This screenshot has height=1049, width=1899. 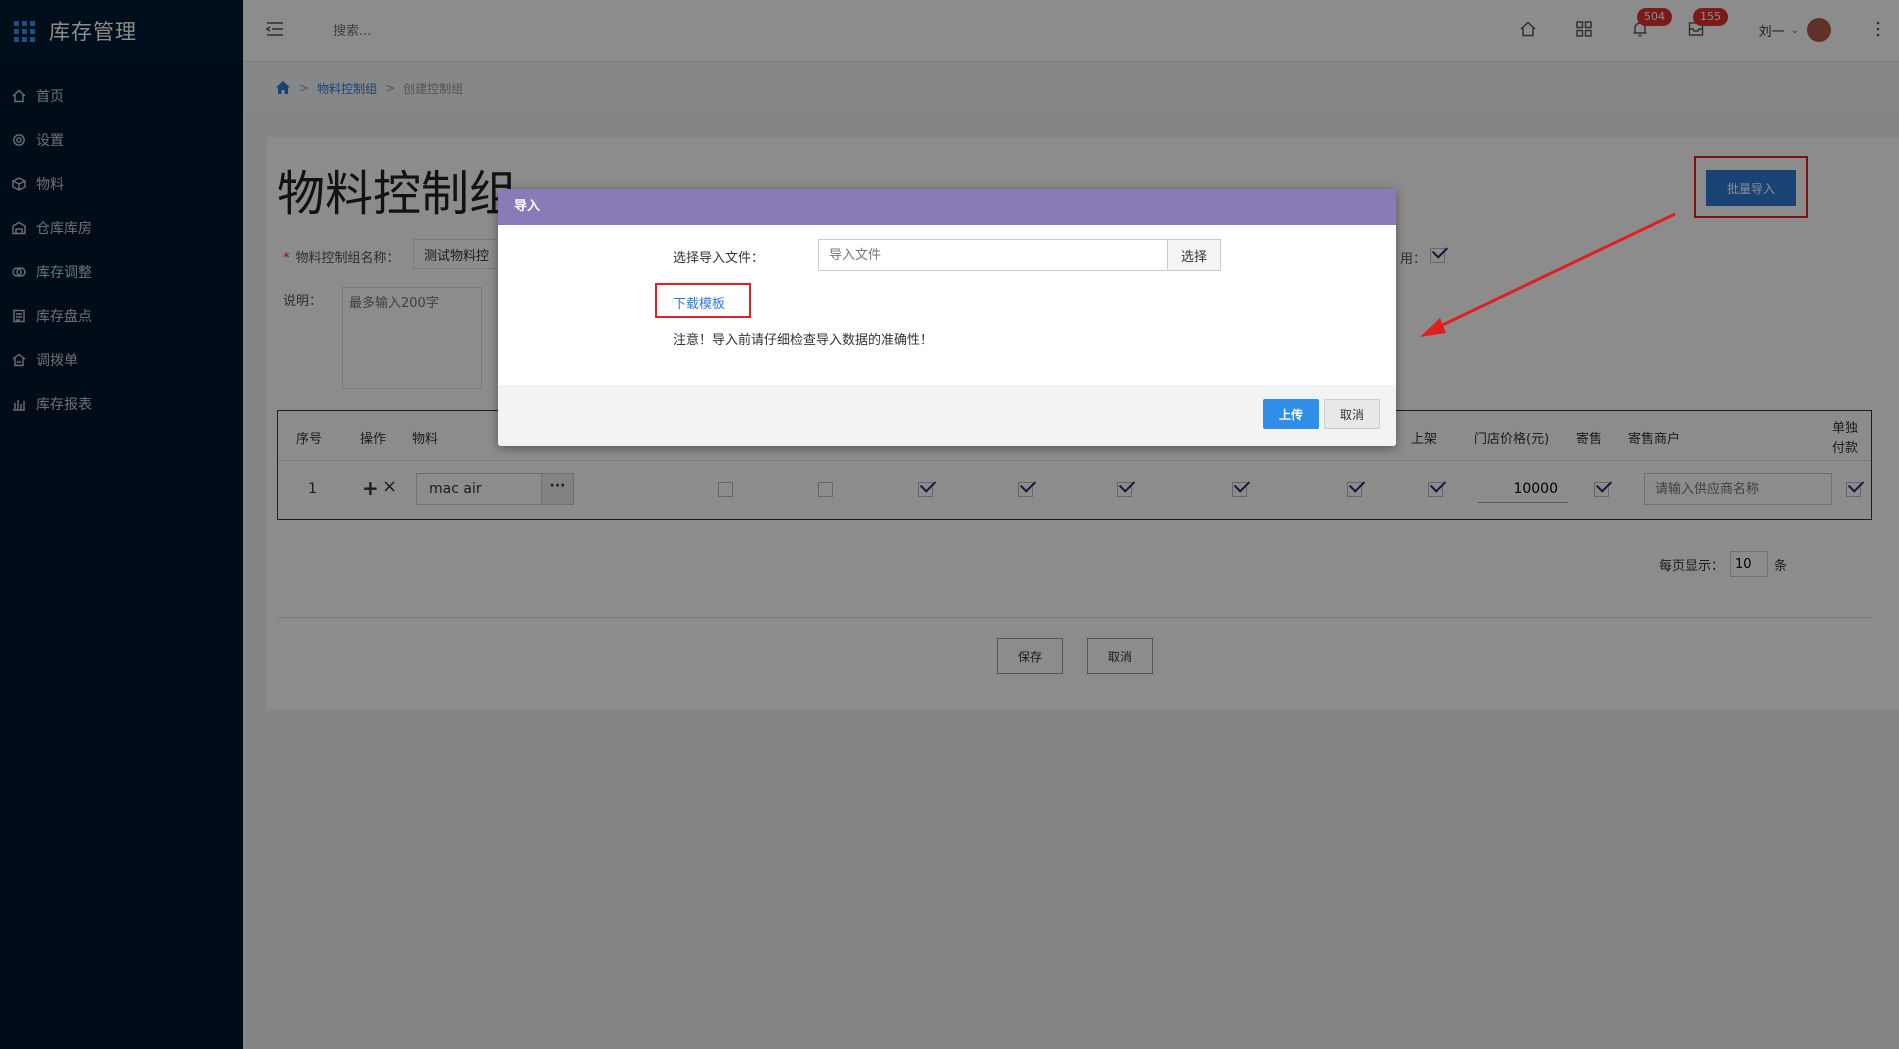 What do you see at coordinates (1291, 414) in the screenshot?
I see `upload-button: 上传` at bounding box center [1291, 414].